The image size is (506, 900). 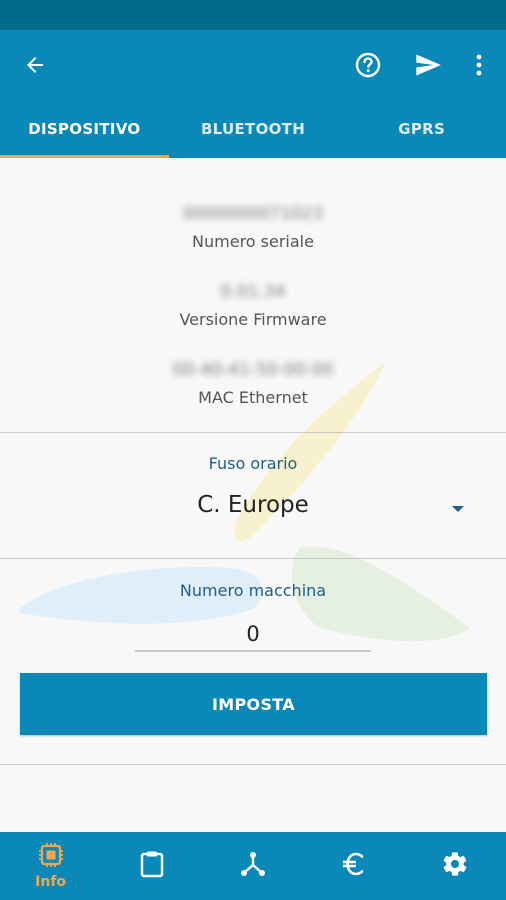 I want to click on network-icon, so click(x=253, y=866).